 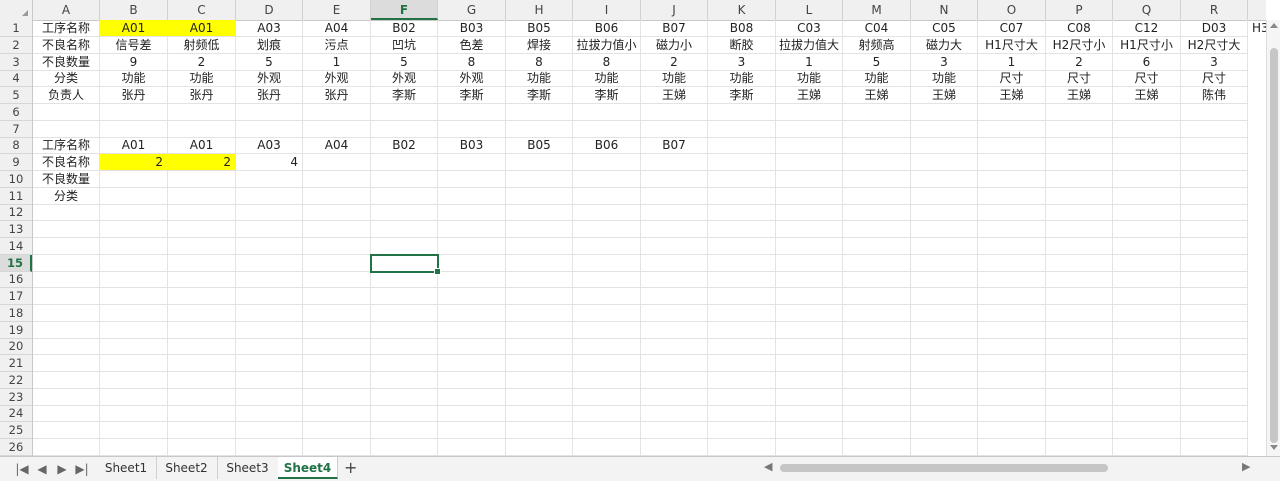 What do you see at coordinates (607, 95) in the screenshot?
I see `cell-i5: 李斯` at bounding box center [607, 95].